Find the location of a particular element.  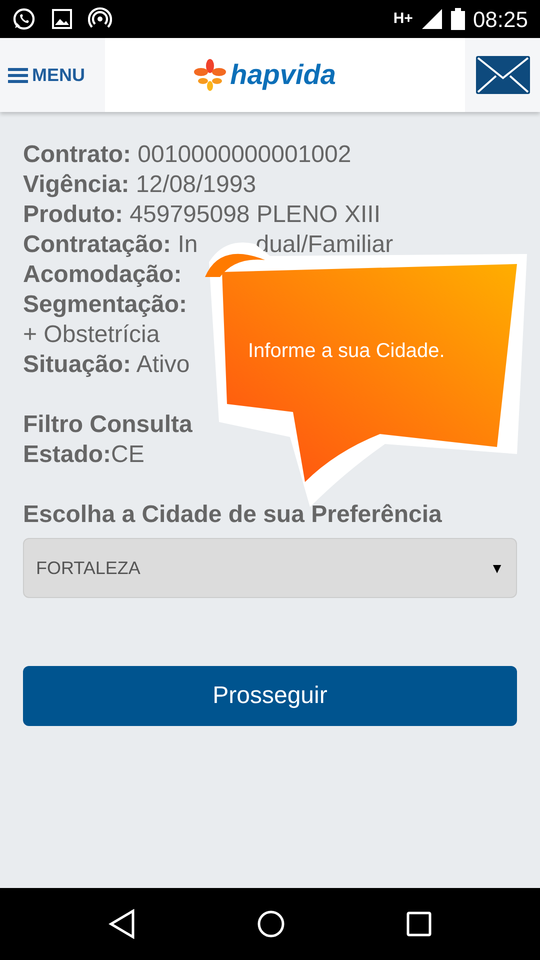

battery-icon is located at coordinates (457, 19).